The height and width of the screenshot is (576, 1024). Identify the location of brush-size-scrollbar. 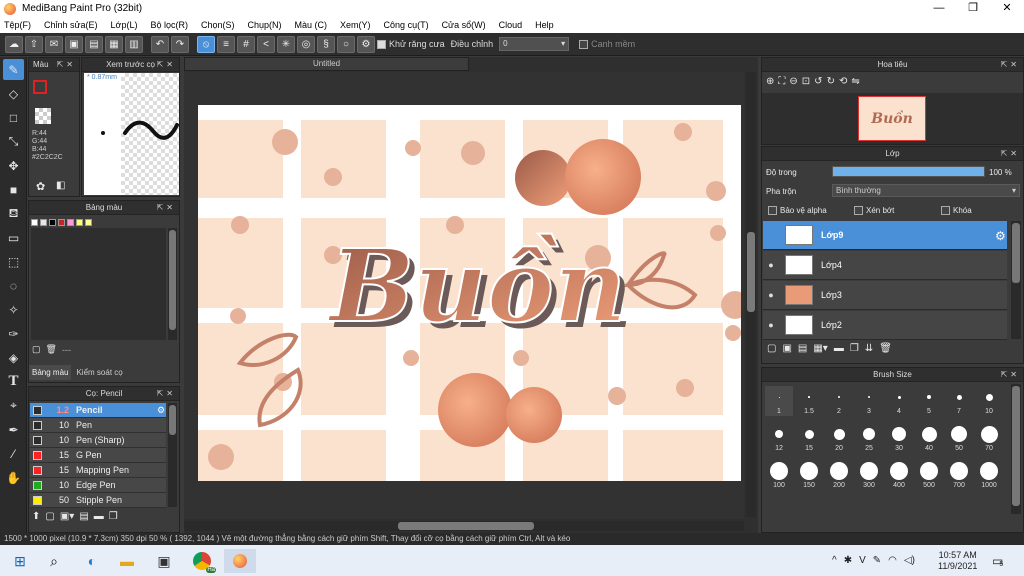
(1016, 449).